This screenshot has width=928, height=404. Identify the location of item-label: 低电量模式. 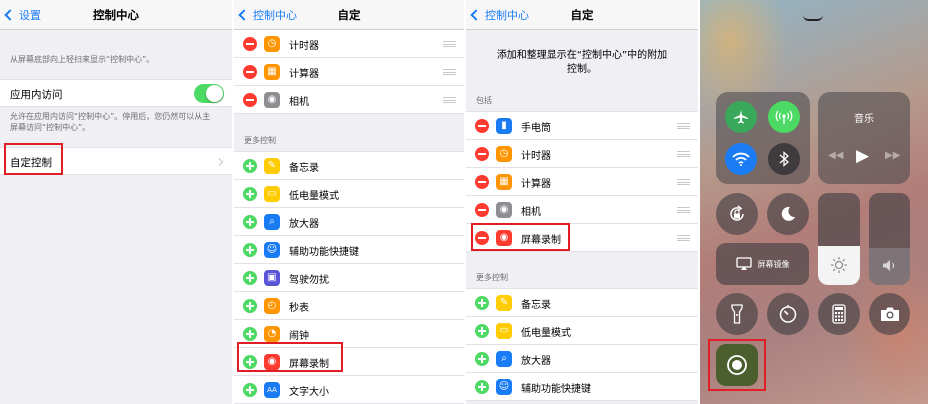
(314, 196).